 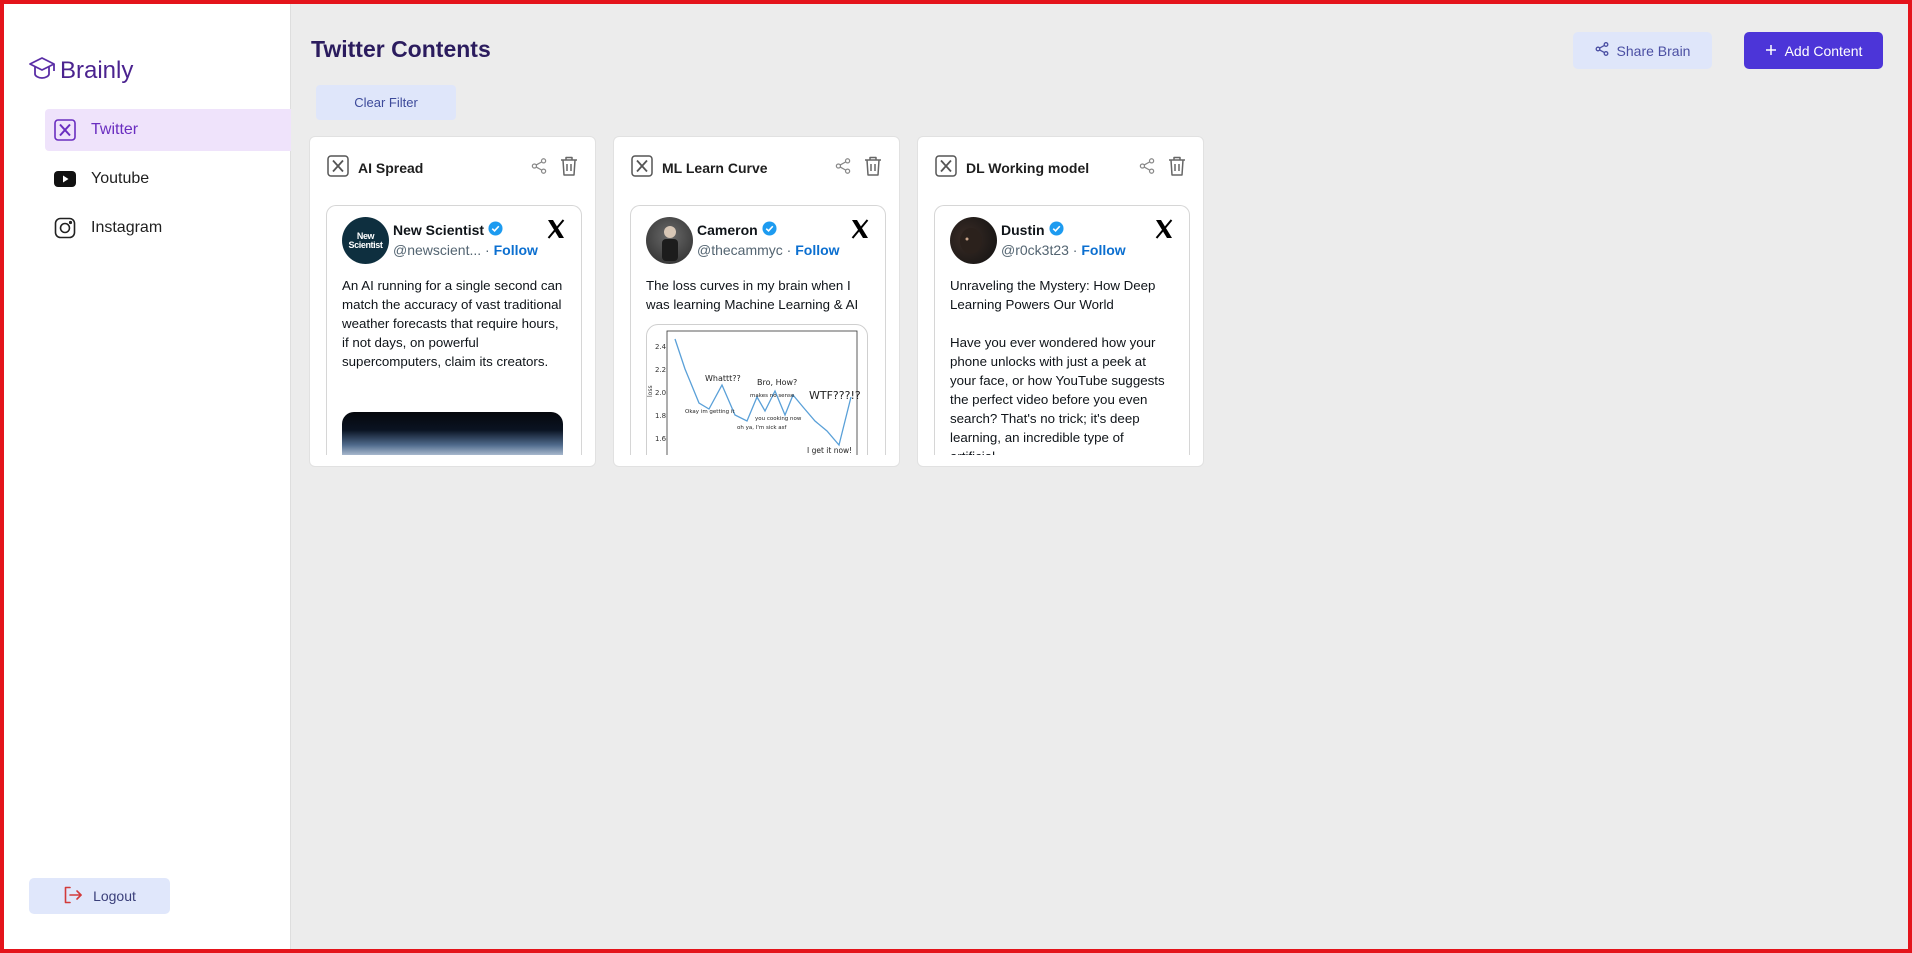 What do you see at coordinates (401, 49) in the screenshot?
I see `page-title: Twitter Contents` at bounding box center [401, 49].